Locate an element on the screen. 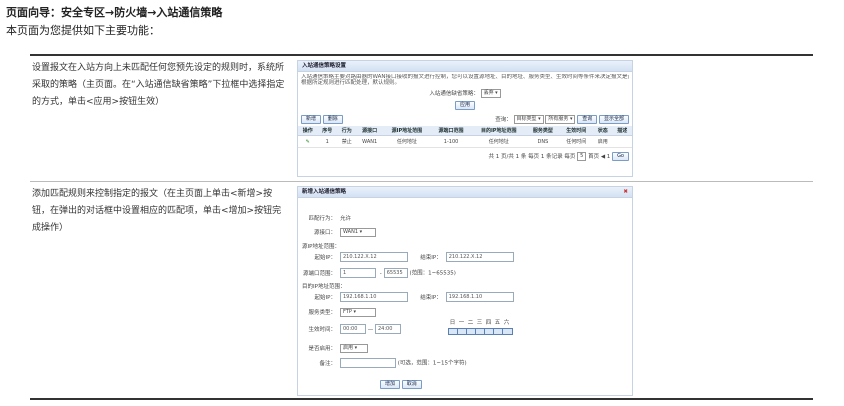 The height and width of the screenshot is (406, 844). column-header: 状态 is located at coordinates (602, 131).